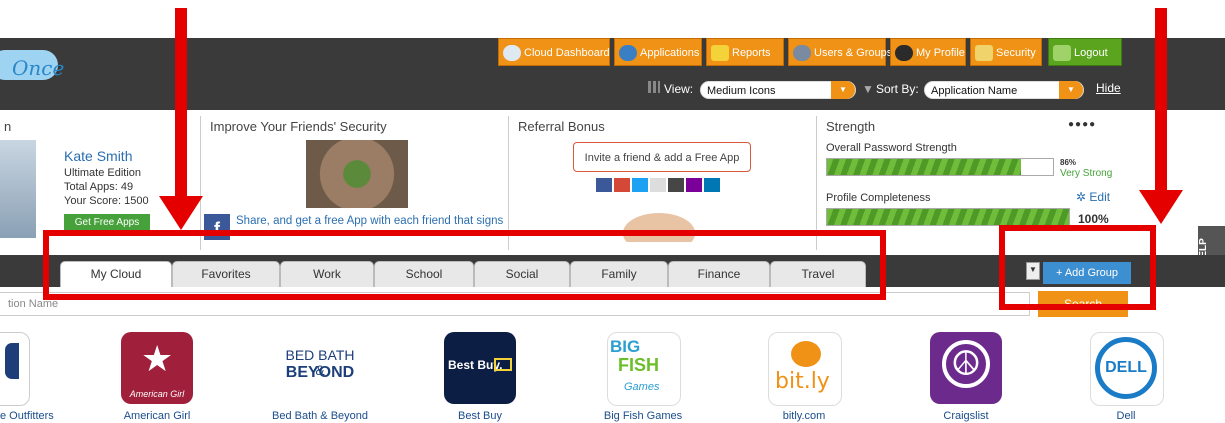 This screenshot has width=1225, height=423. Describe the element at coordinates (778, 90) in the screenshot. I see `view-select: Medium Icons ▼` at that location.